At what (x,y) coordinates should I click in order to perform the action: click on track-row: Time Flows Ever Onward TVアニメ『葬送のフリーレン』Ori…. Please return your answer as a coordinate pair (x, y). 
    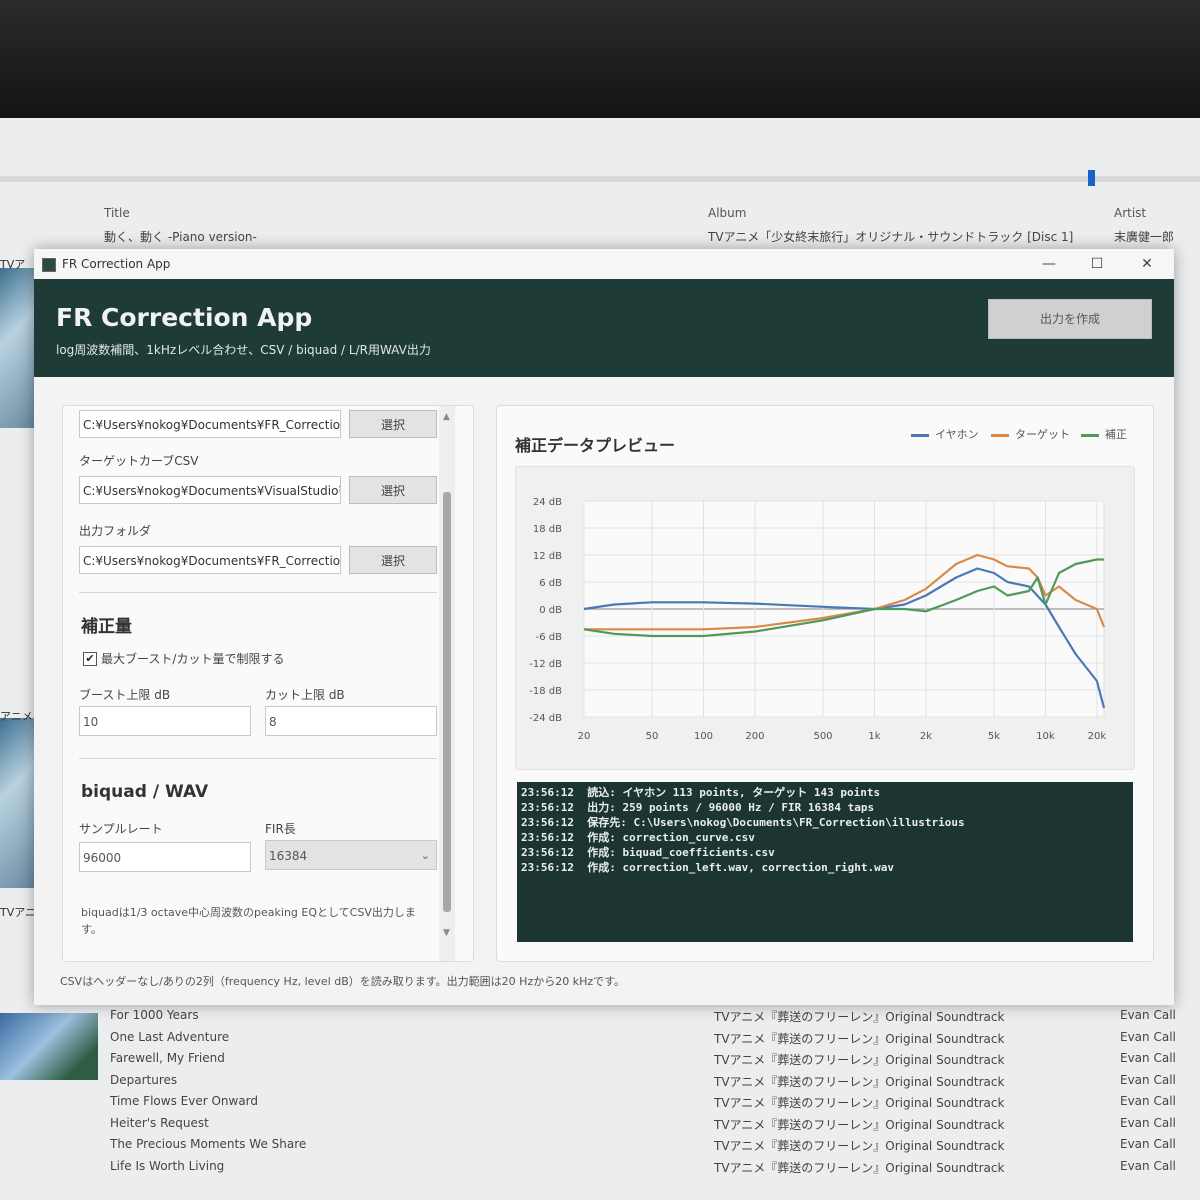
    Looking at the image, I should click on (655, 1105).